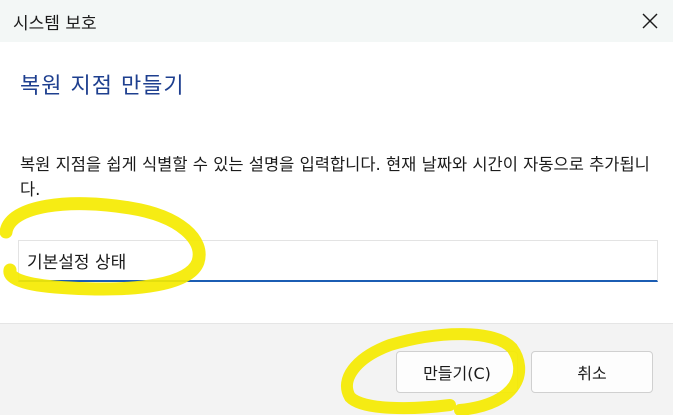  What do you see at coordinates (55, 24) in the screenshot?
I see `window-title: 시스템 보호` at bounding box center [55, 24].